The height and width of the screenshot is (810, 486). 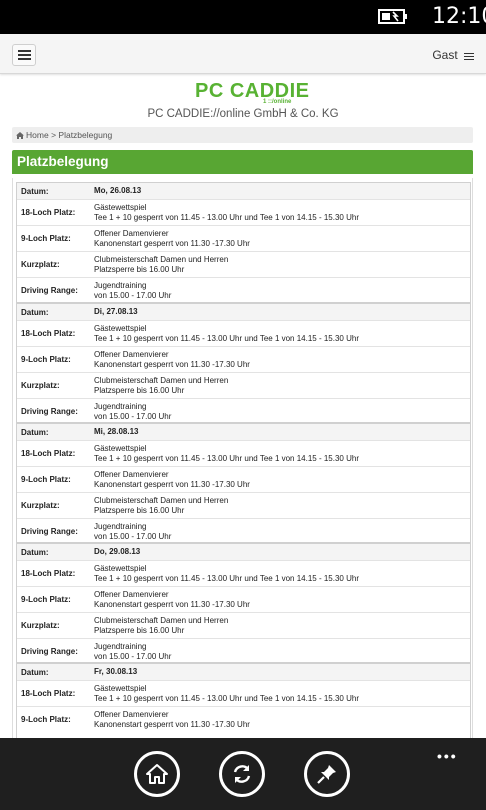 I want to click on company-name: PC CADDIE://online GmbH & Co. KG, so click(x=243, y=114).